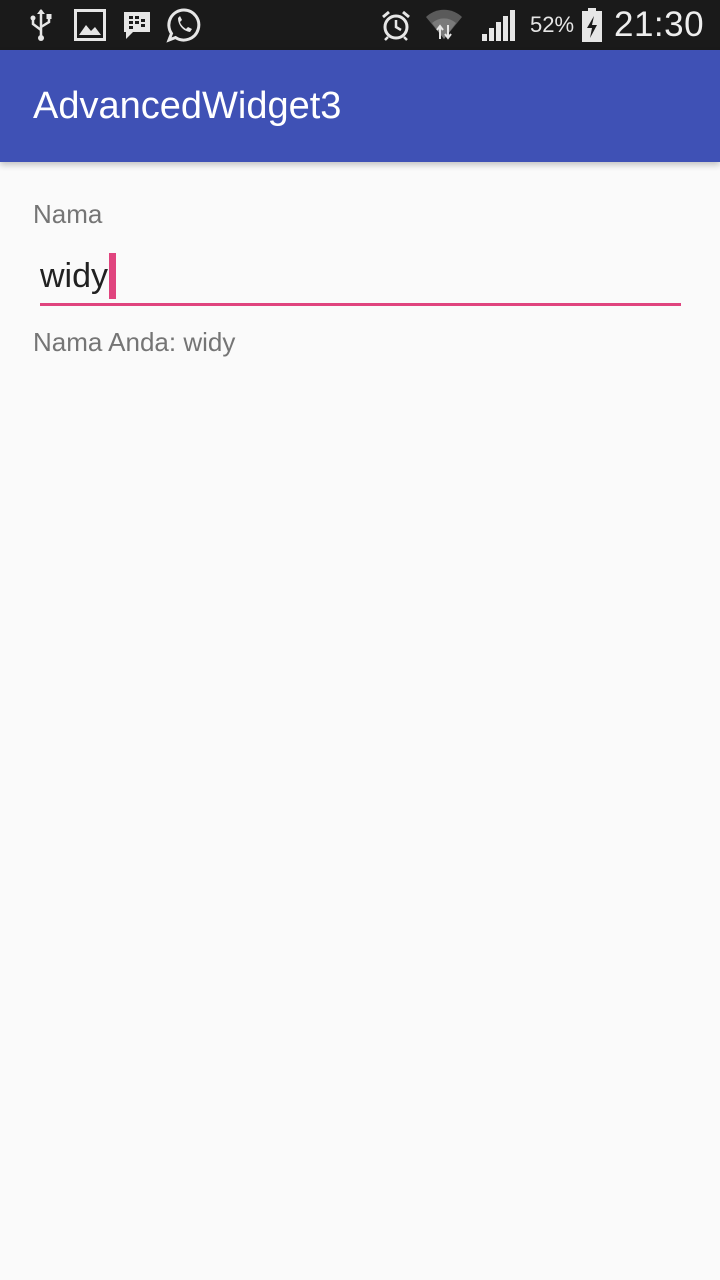  I want to click on signal-icon, so click(498, 25).